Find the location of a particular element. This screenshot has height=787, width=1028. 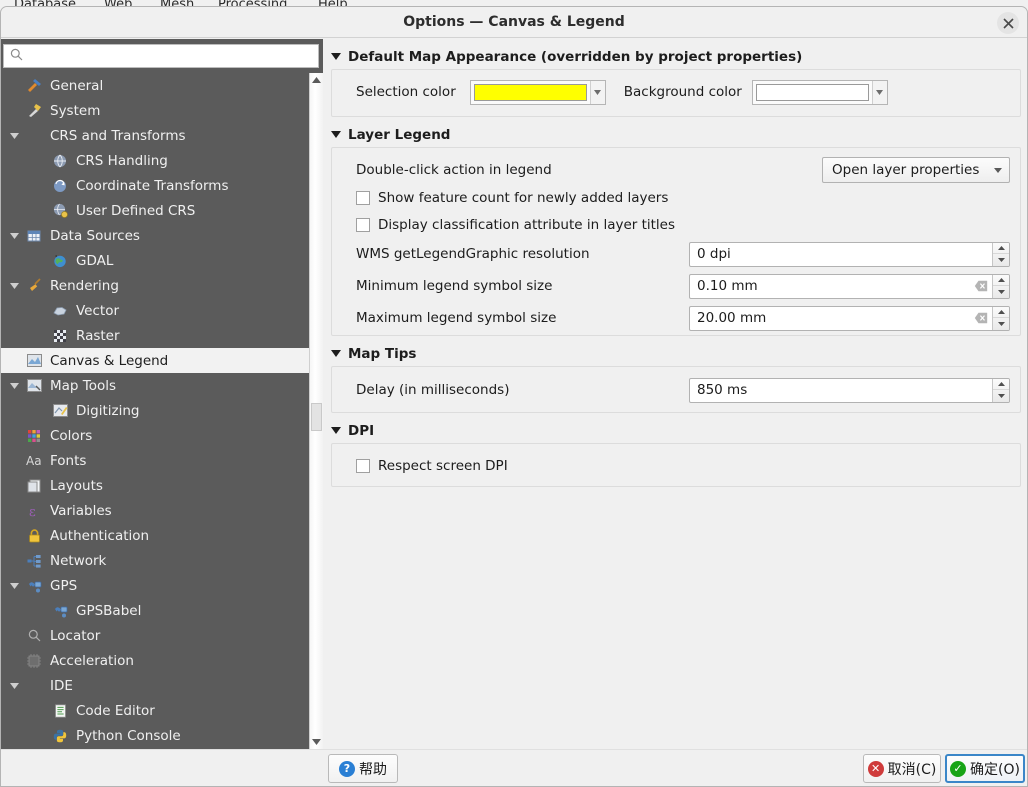

group-box-map-tips: Delay (in milliseconds) 850 ms is located at coordinates (676, 389).